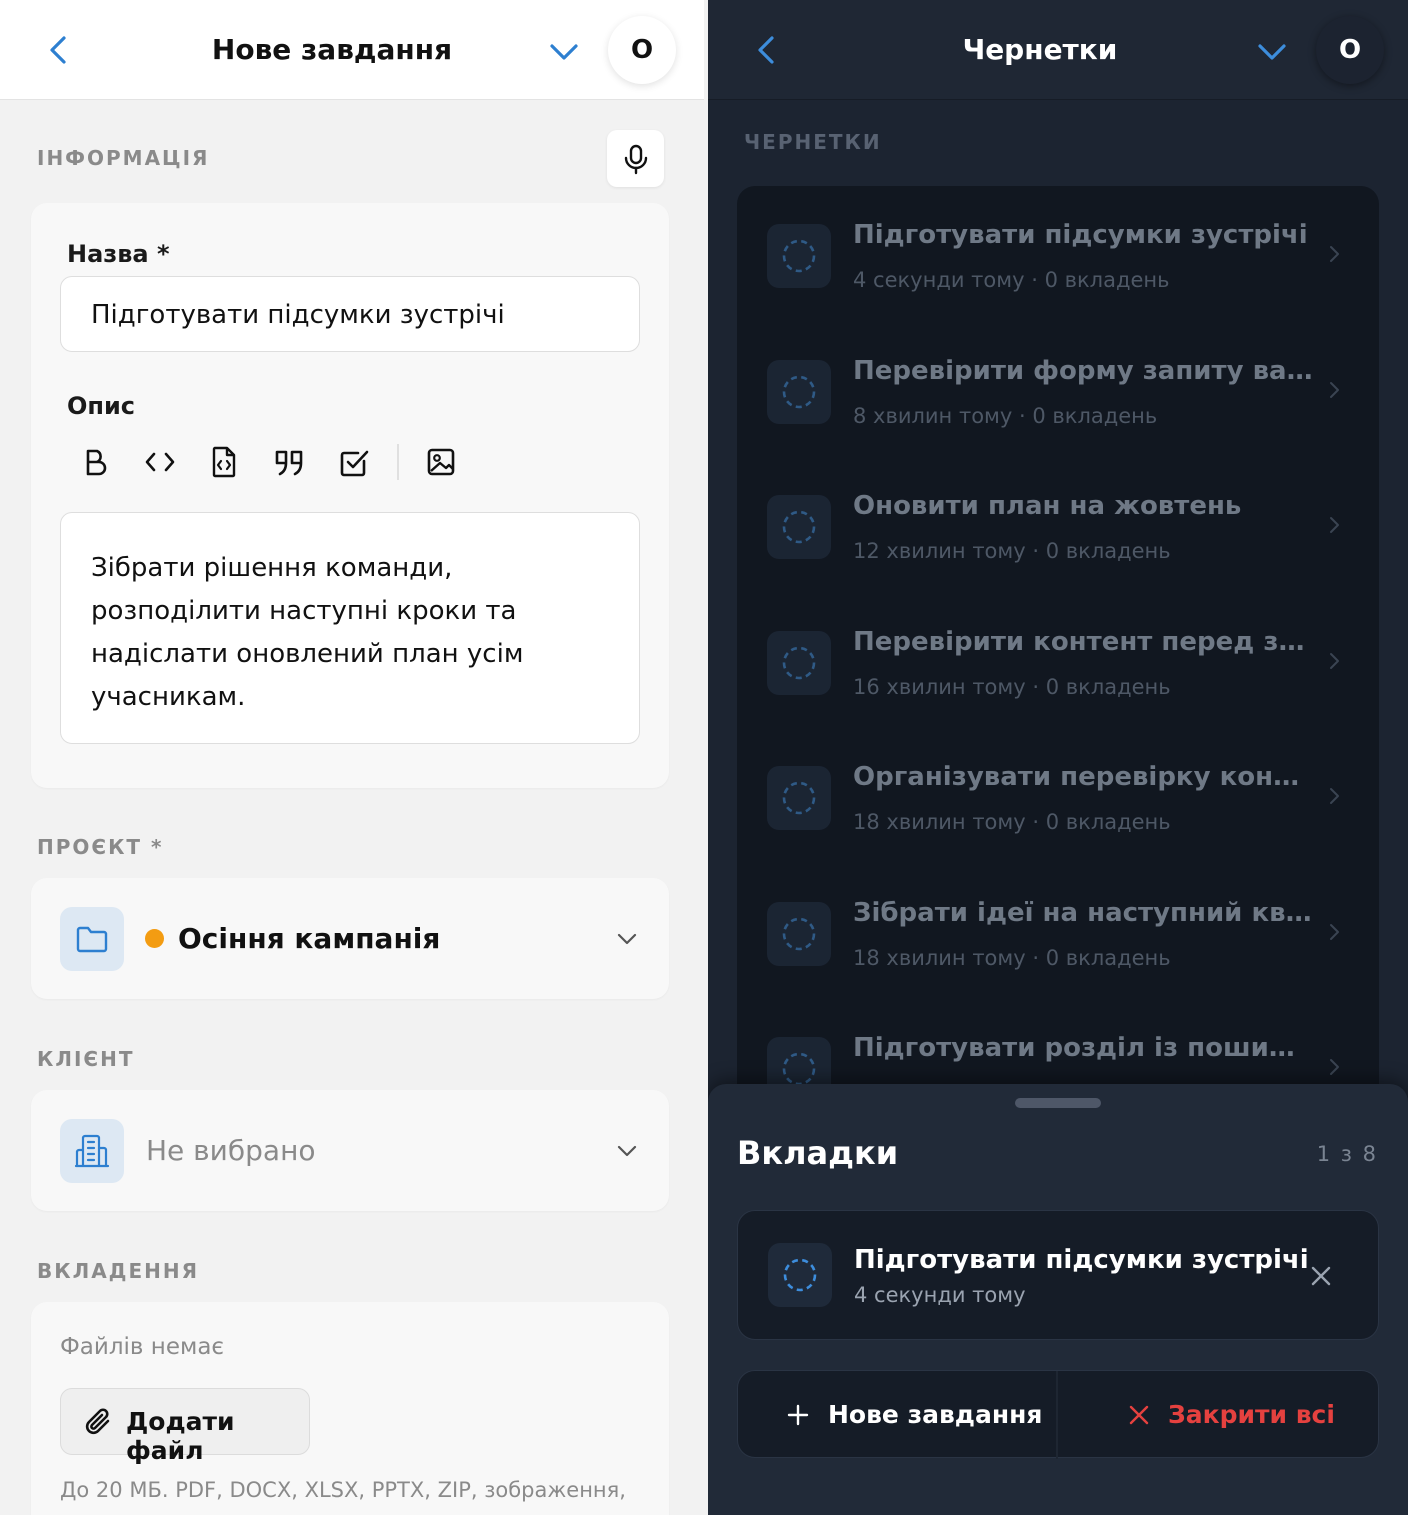 The image size is (1408, 1515). Describe the element at coordinates (97, 1421) in the screenshot. I see `paperclip-icon` at that location.